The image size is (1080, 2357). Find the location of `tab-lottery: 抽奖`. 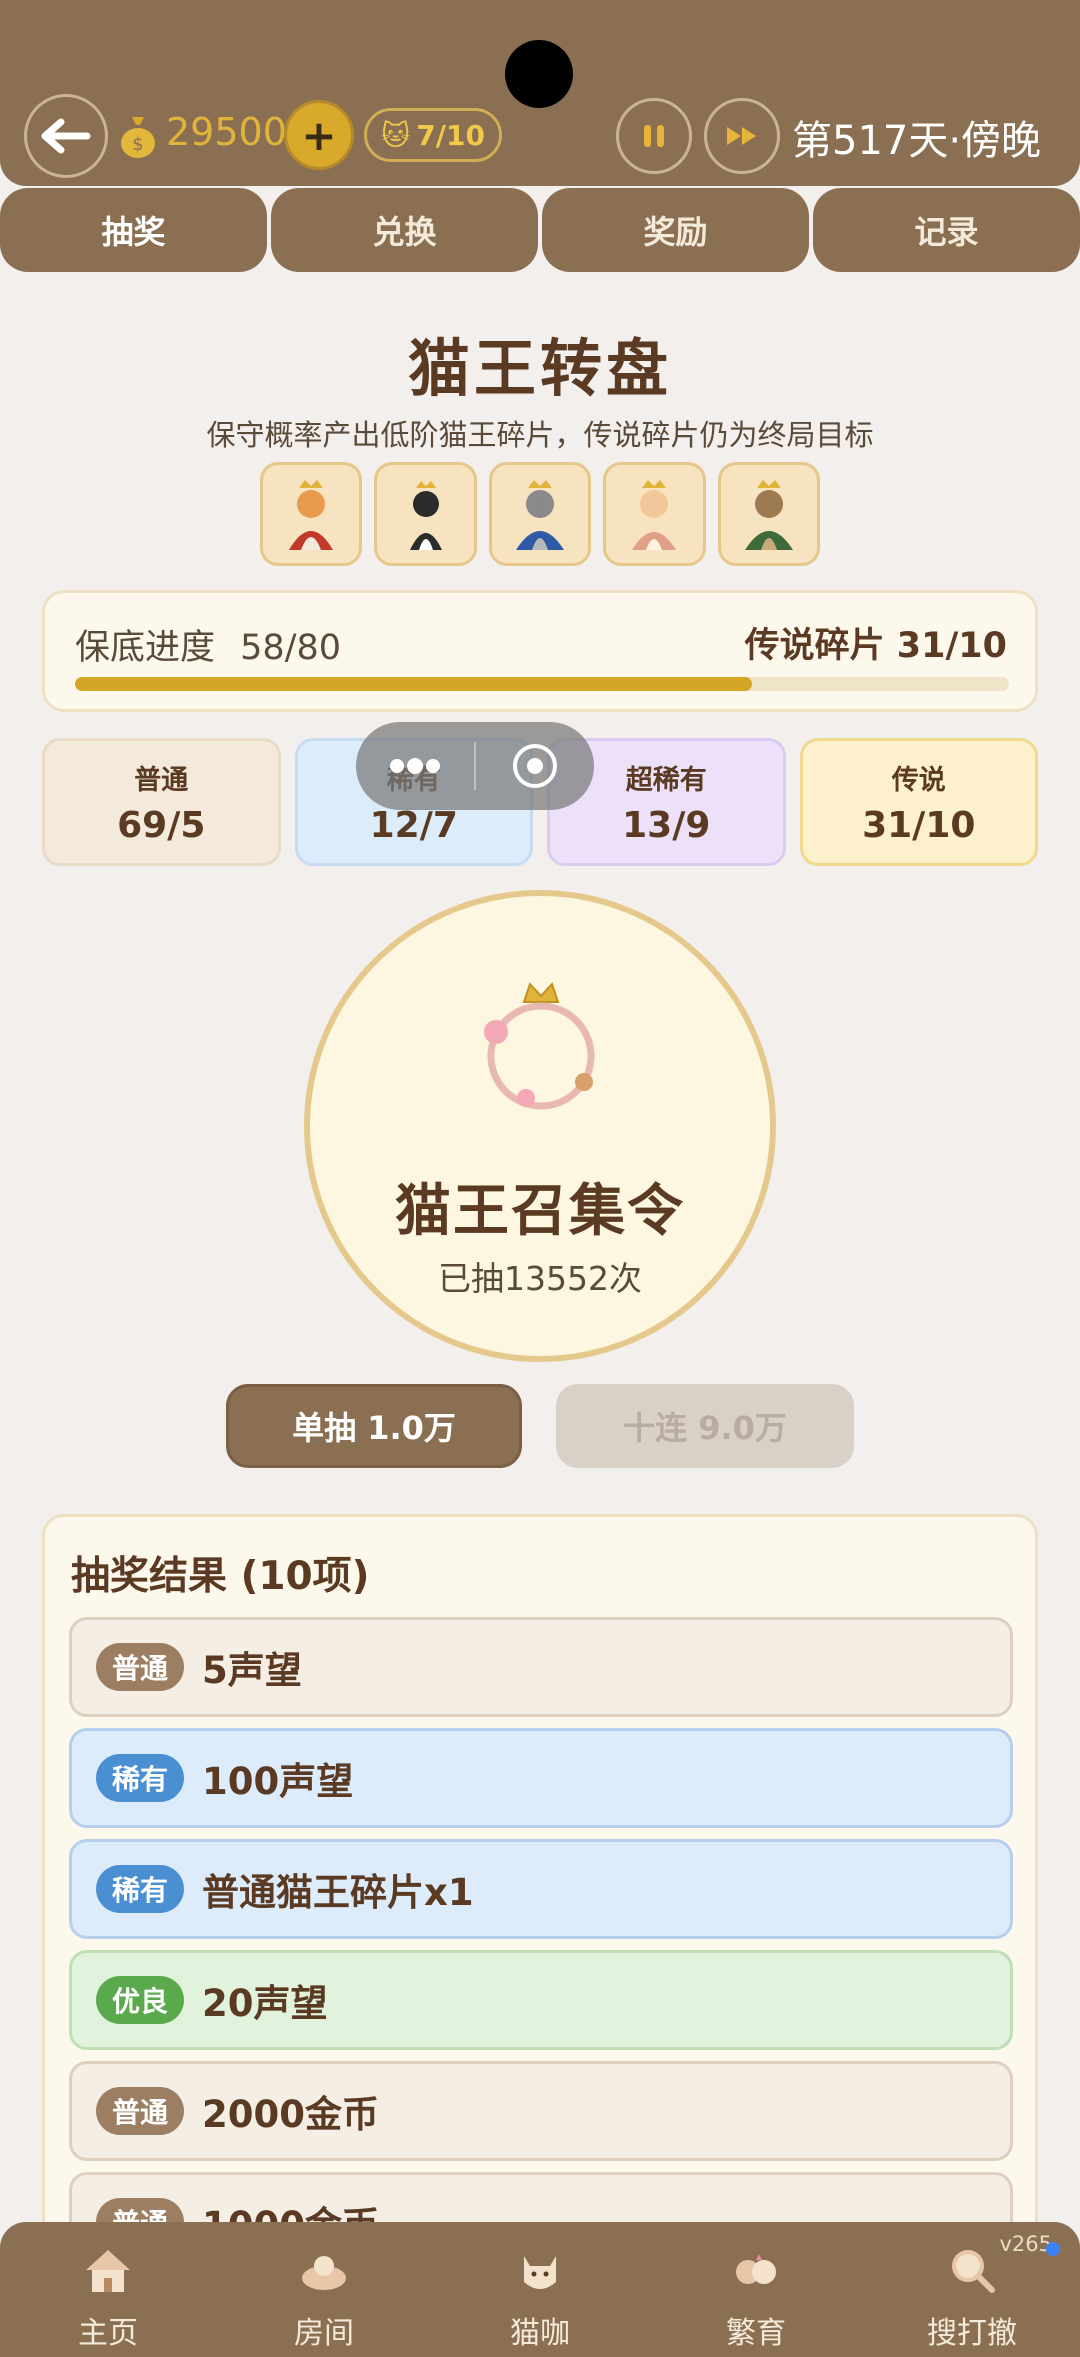

tab-lottery: 抽奖 is located at coordinates (133, 230).